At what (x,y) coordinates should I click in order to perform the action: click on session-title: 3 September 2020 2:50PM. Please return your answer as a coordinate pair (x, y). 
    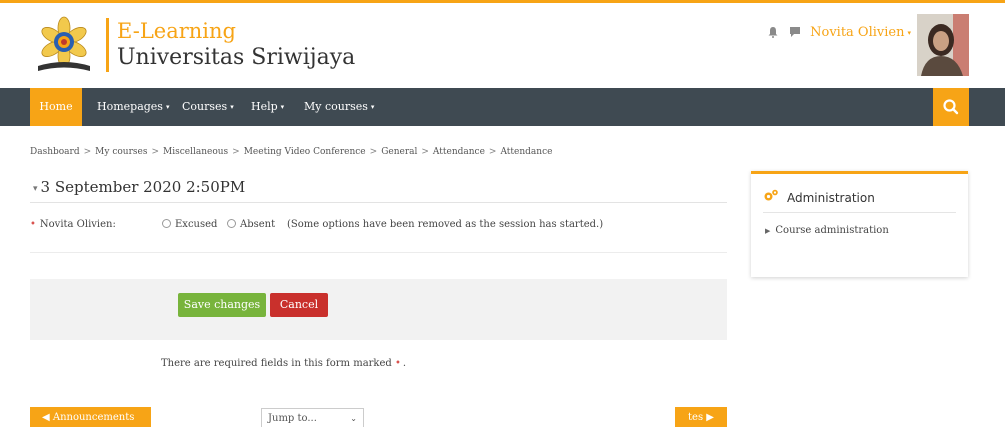
    Looking at the image, I should click on (143, 187).